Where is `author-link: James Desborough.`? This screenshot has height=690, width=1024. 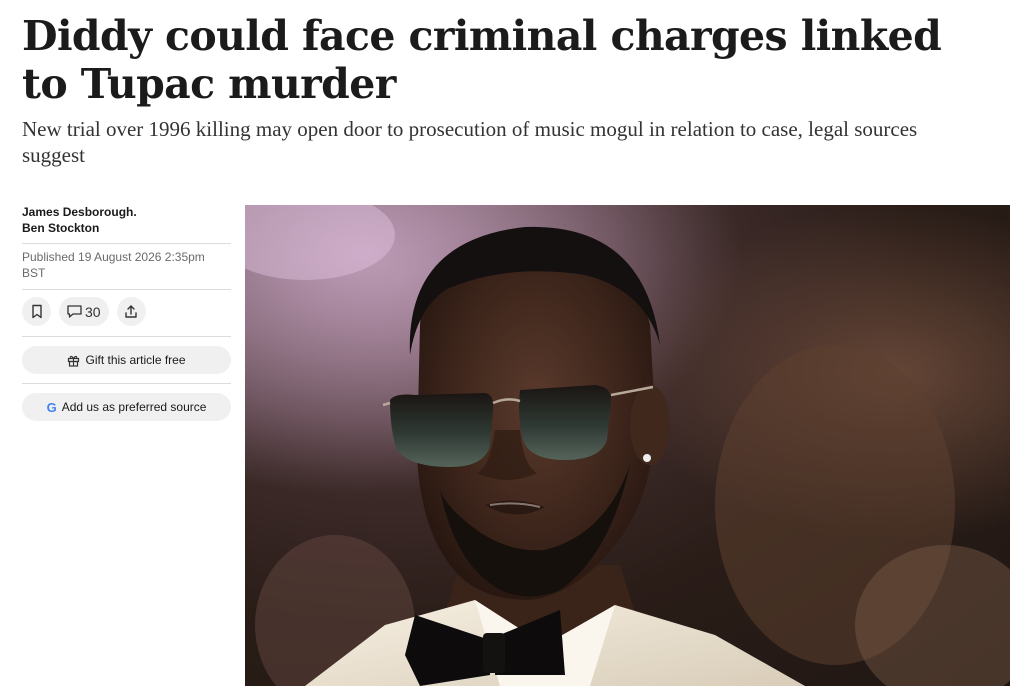 author-link: James Desborough. is located at coordinates (126, 212).